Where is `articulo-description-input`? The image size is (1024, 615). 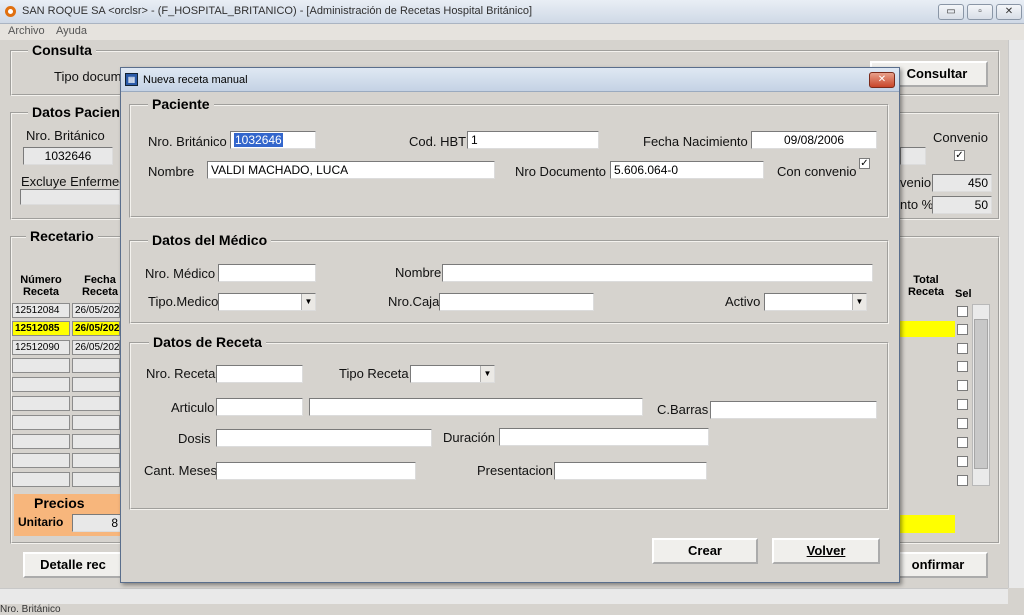
articulo-description-input is located at coordinates (476, 407).